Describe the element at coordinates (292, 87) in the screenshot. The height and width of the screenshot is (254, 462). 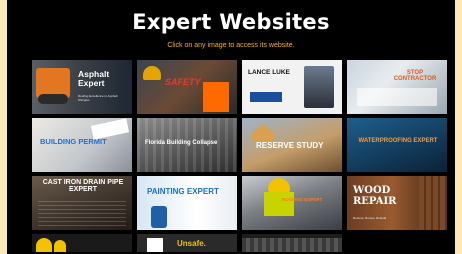
I see `website-tile-lance-luke: LANCE LUKE` at that location.